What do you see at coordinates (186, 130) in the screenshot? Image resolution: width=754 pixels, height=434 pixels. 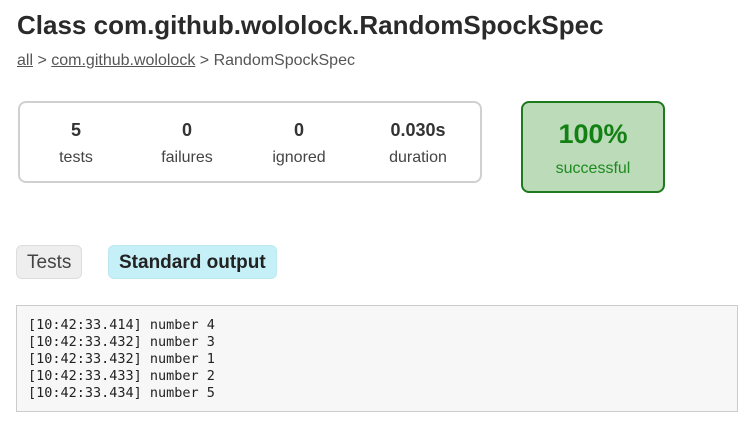 I see `failures-count: 0` at bounding box center [186, 130].